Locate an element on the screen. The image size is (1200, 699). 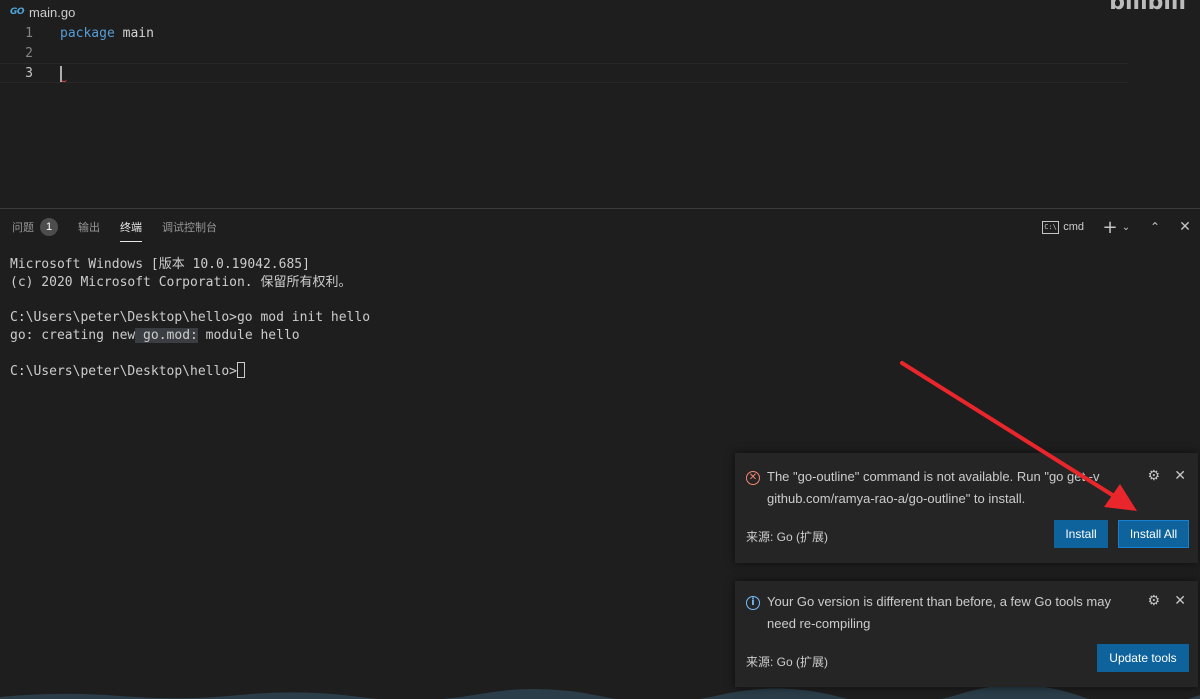
panel-tab-bar: 问题 1 输出 终端 调试控制台 C:\ cmd + ⌄ ⌃ ✕ is located at coordinates (600, 227).